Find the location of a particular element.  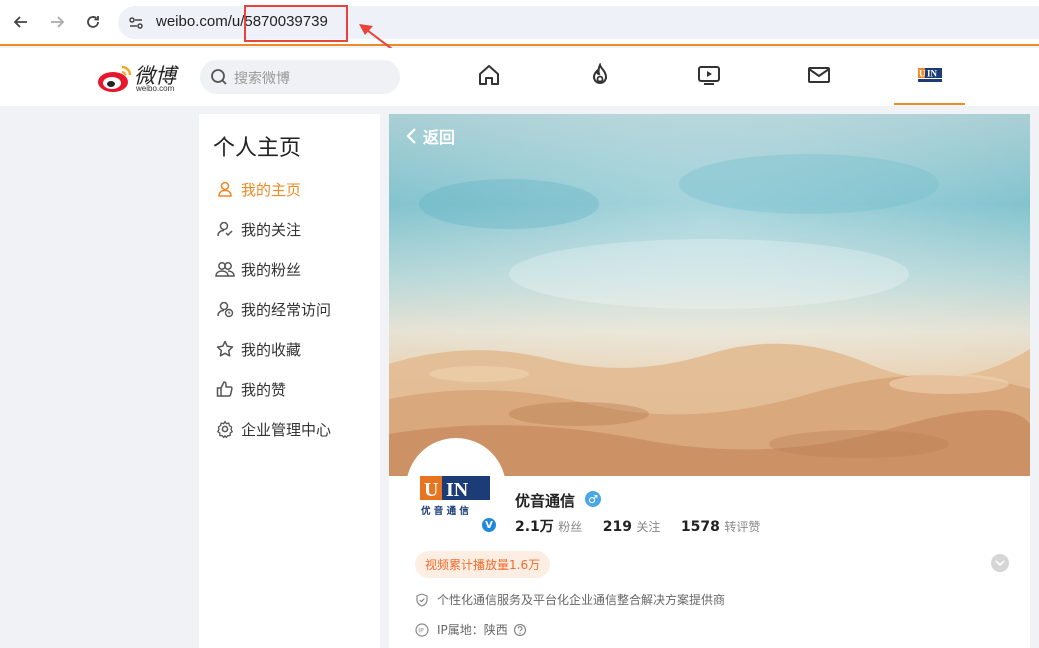

search-input: 搜索微博 is located at coordinates (300, 77).